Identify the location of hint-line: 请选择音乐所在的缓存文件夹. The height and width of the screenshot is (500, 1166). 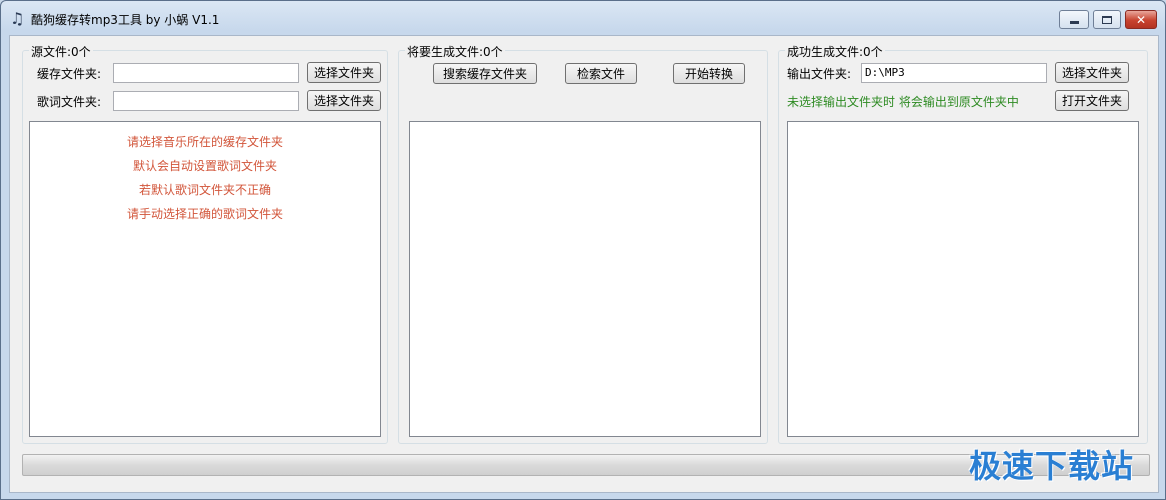
(204, 142).